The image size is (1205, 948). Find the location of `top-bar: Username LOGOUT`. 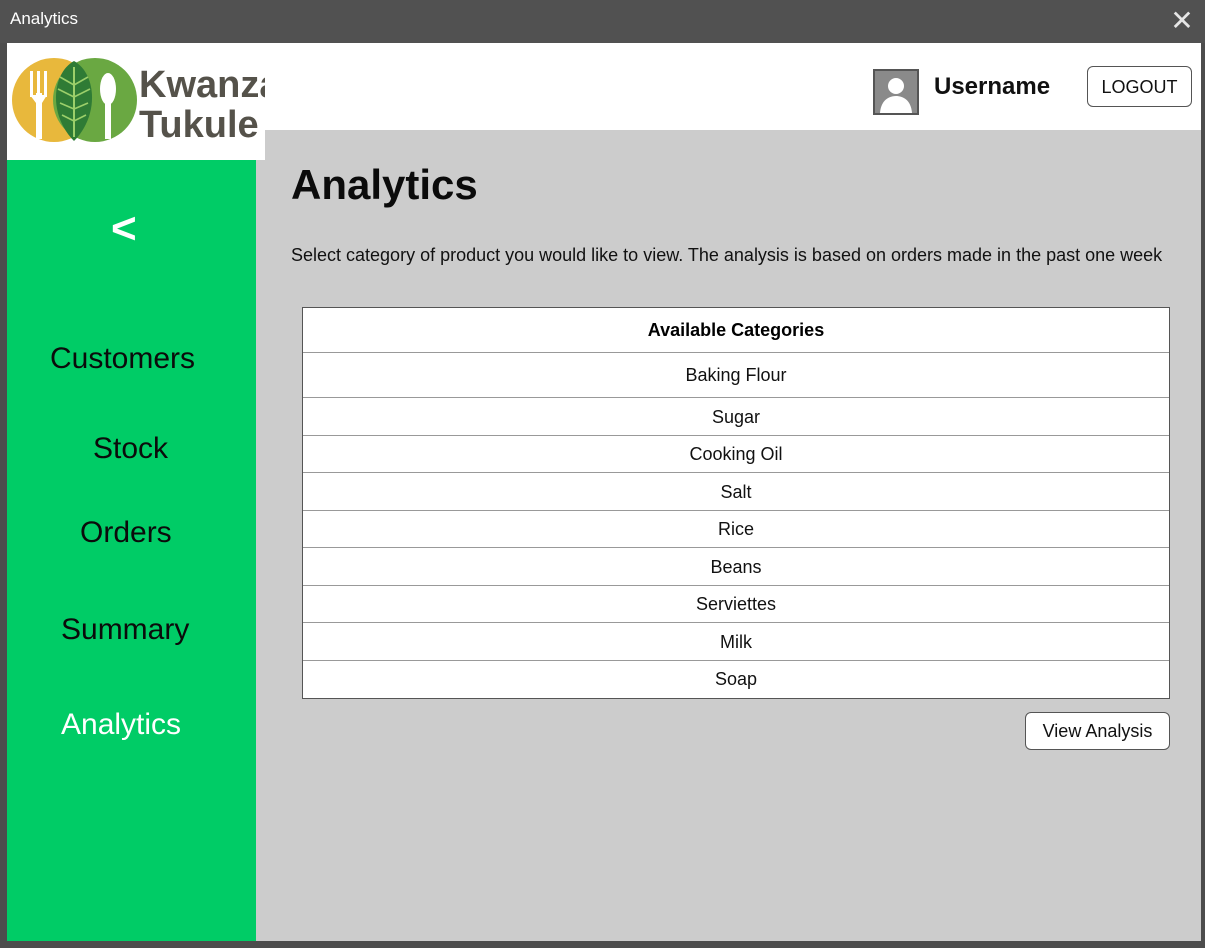

top-bar: Username LOGOUT is located at coordinates (733, 86).